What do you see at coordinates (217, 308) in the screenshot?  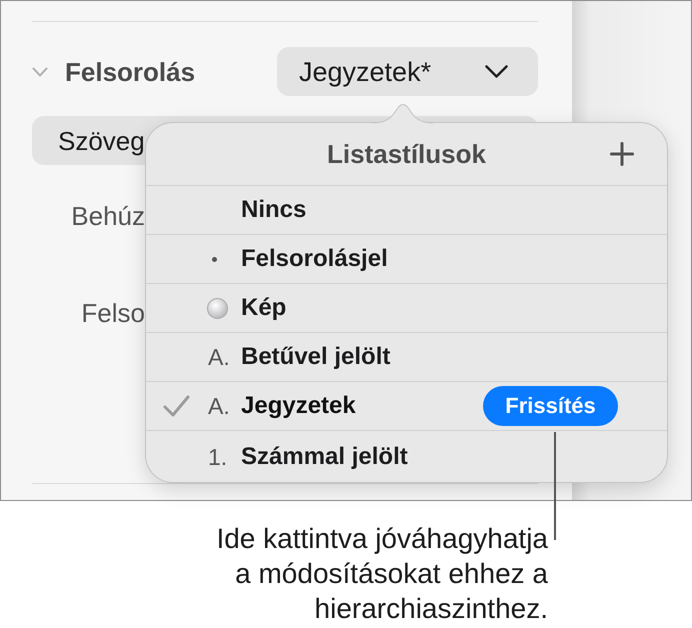 I see `image-bullet-icon` at bounding box center [217, 308].